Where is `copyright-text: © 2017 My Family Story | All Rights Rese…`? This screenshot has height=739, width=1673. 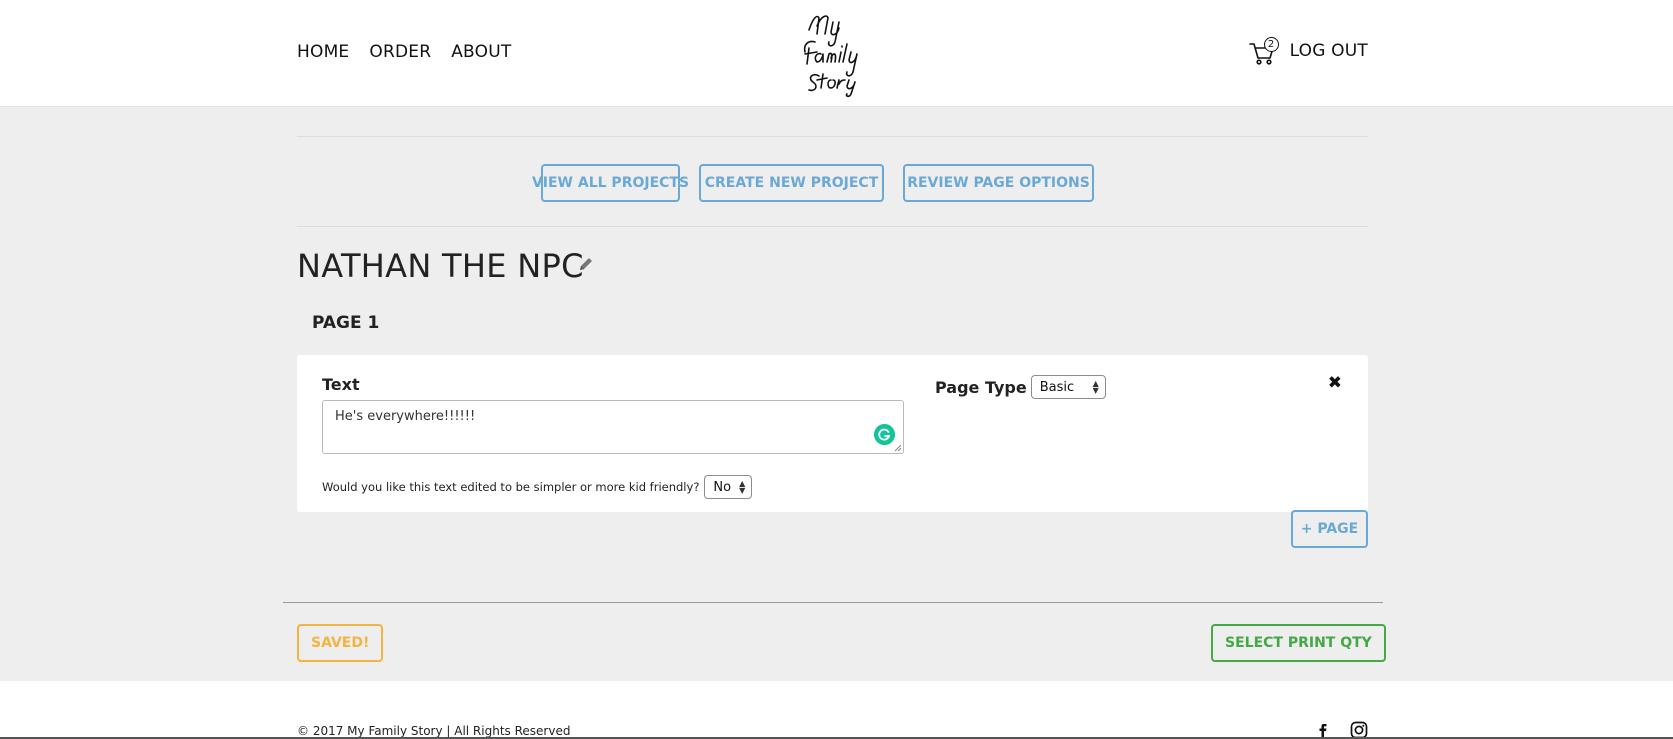 copyright-text: © 2017 My Family Story | All Rights Rese… is located at coordinates (434, 731).